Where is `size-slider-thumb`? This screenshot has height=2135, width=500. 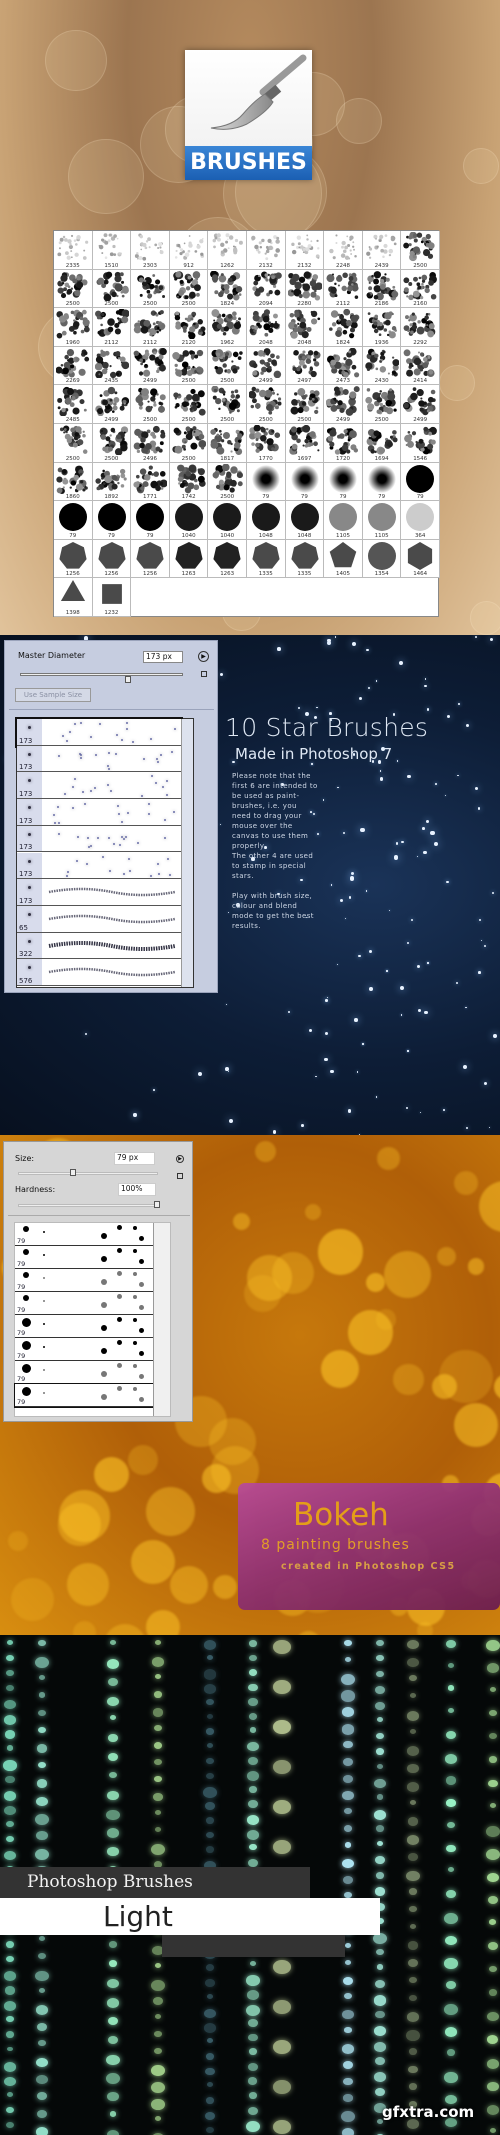 size-slider-thumb is located at coordinates (72, 1172).